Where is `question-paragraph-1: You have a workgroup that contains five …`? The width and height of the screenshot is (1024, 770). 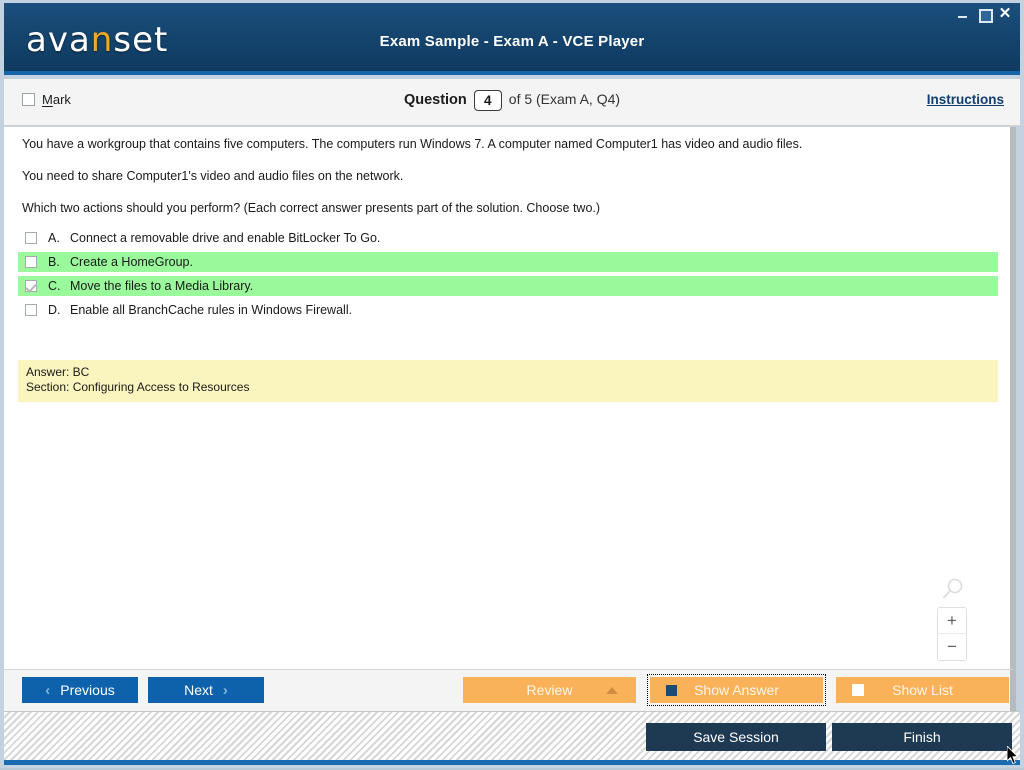
question-paragraph-1: You have a workgroup that contains five … is located at coordinates (412, 144).